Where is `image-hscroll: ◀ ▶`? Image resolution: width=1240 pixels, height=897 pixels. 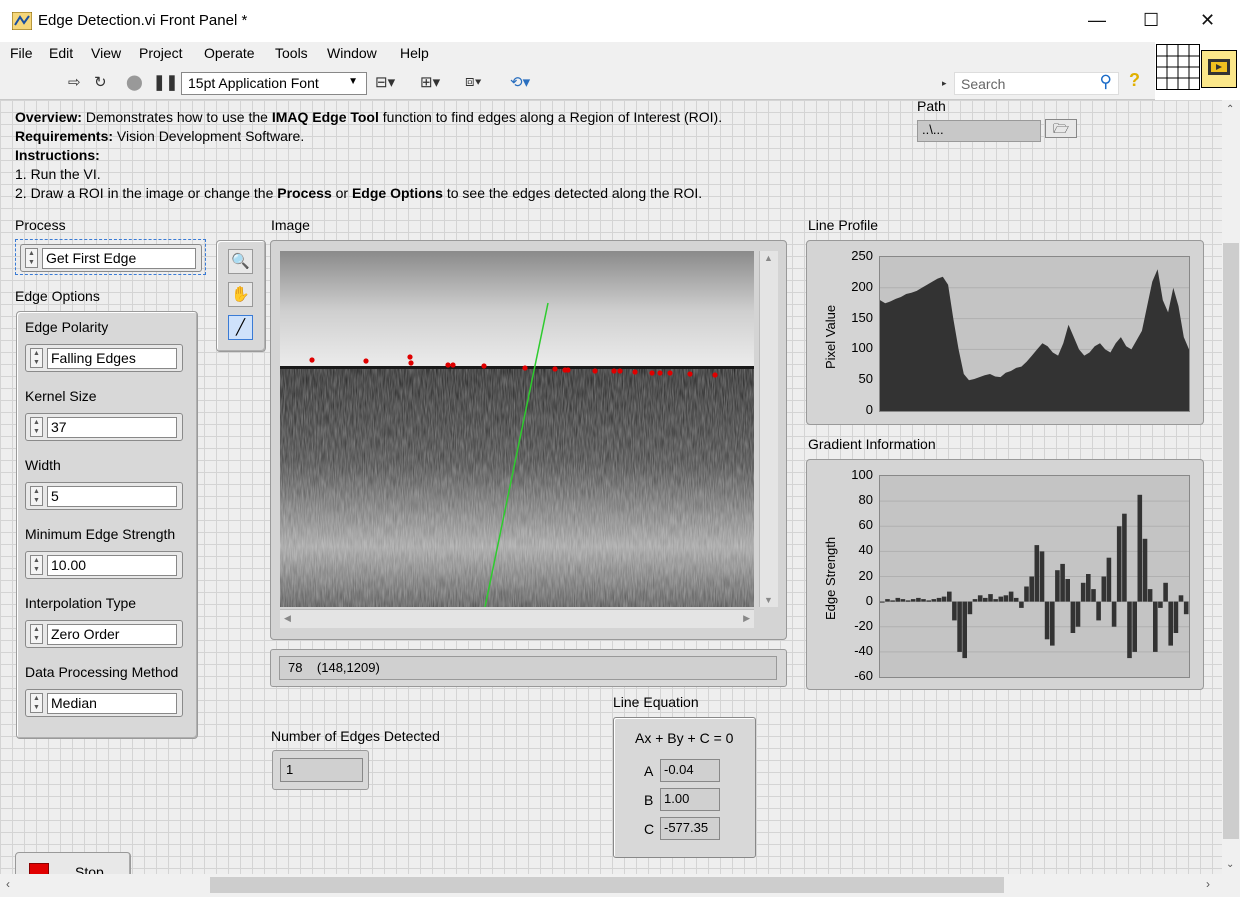 image-hscroll: ◀ ▶ is located at coordinates (517, 618).